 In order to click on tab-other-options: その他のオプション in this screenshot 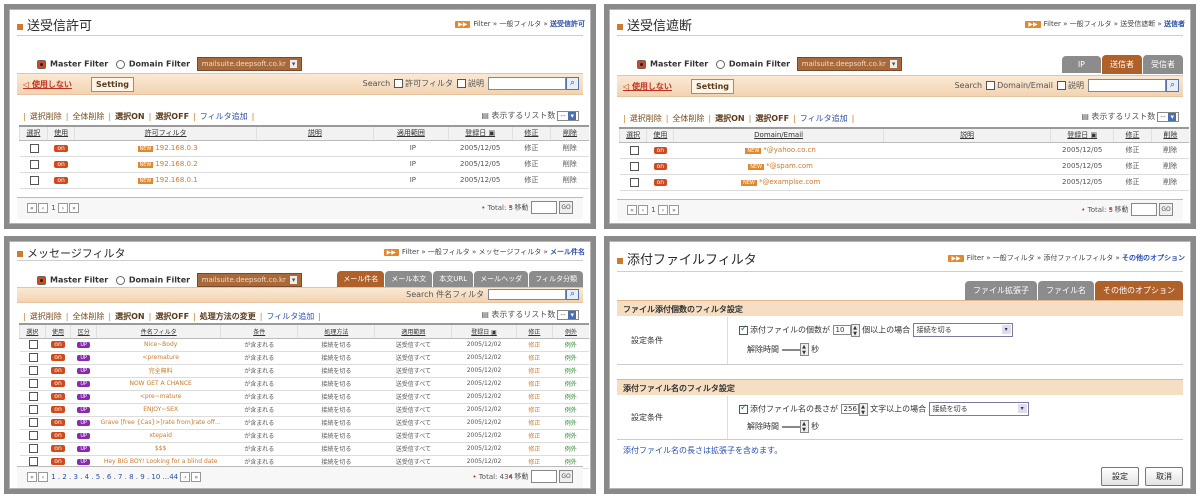, I will do `click(1139, 290)`.